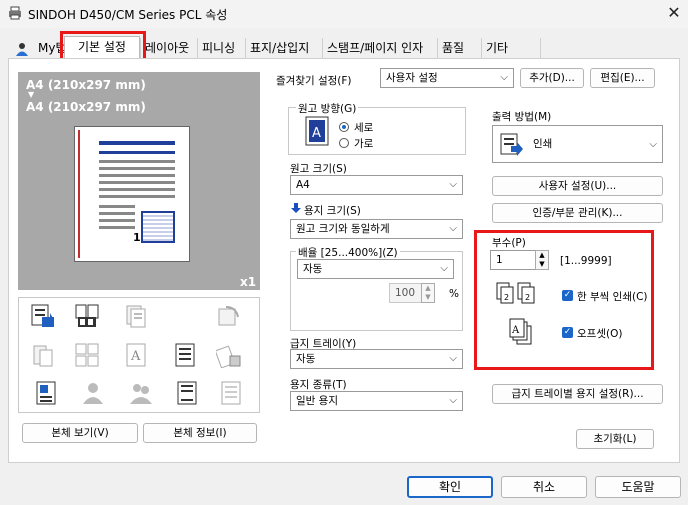 Image resolution: width=688 pixels, height=505 pixels. Describe the element at coordinates (303, 185) in the screenshot. I see `original-size-value: A4` at that location.